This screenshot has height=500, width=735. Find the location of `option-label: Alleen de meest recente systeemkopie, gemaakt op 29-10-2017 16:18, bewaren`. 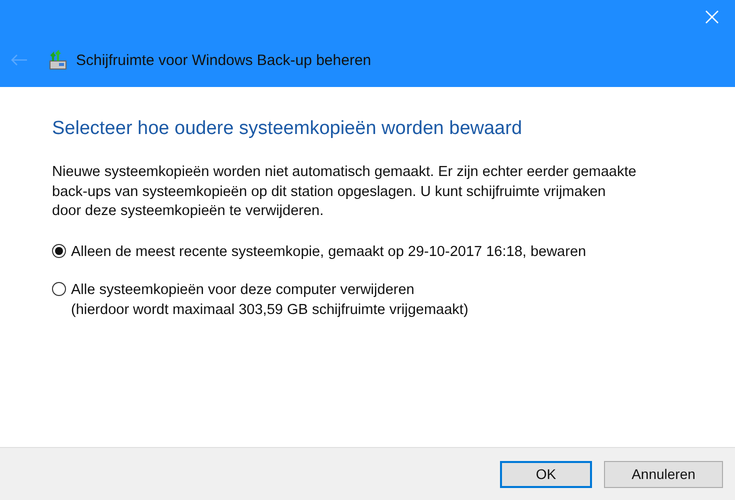

option-label: Alleen de meest recente systeemkopie, gemaakt op 29-10-2017 16:18, bewaren is located at coordinates (328, 252).